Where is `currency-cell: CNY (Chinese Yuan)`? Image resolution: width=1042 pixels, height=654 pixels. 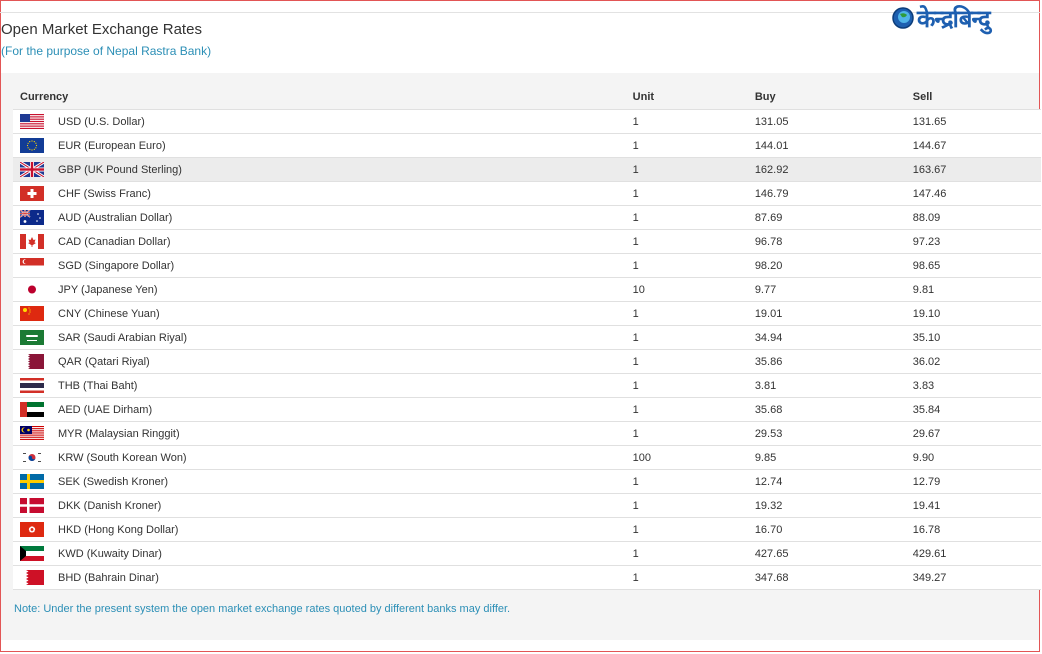
currency-cell: CNY (Chinese Yuan) is located at coordinates (323, 313).